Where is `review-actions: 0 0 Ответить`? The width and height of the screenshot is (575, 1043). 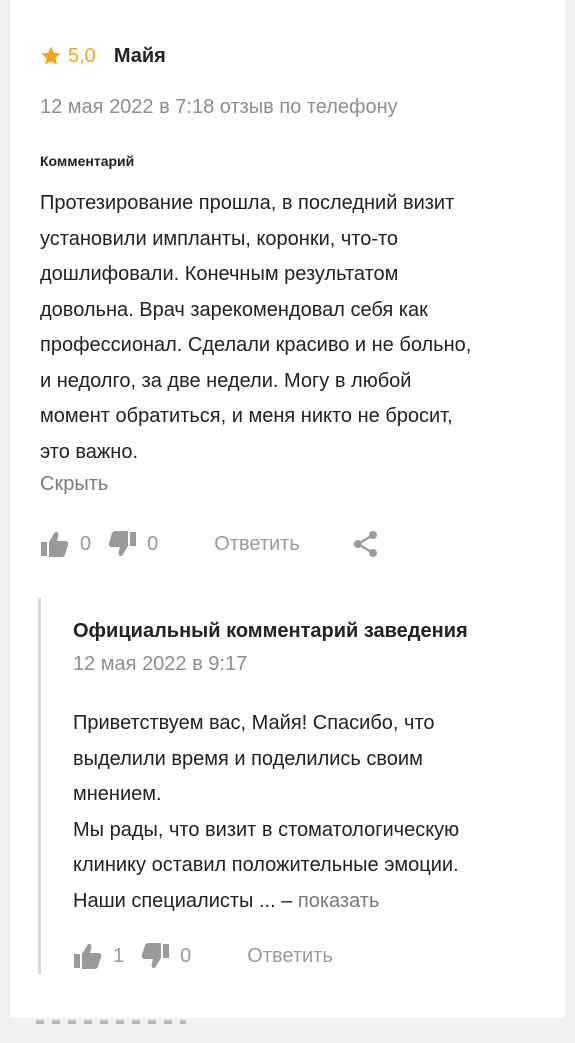 review-actions: 0 0 Ответить is located at coordinates (210, 544).